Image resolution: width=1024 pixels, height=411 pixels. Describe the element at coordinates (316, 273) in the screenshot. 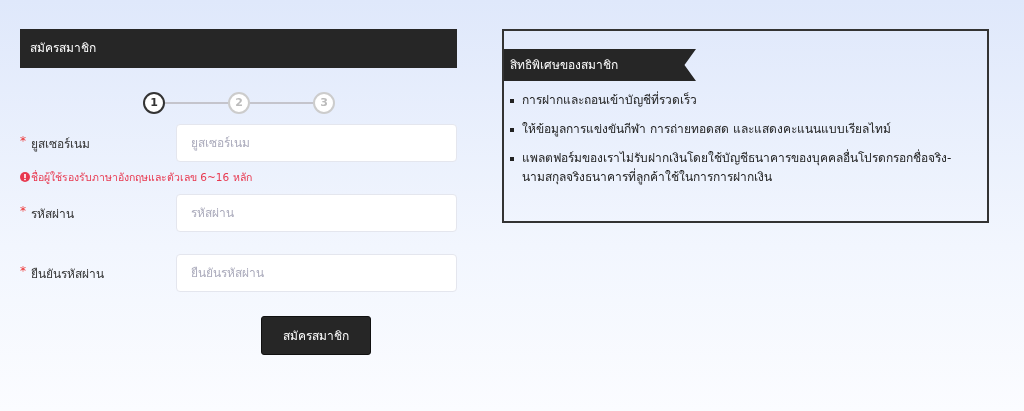

I see `input-field: ยืนยันรหัสผ่าน` at that location.